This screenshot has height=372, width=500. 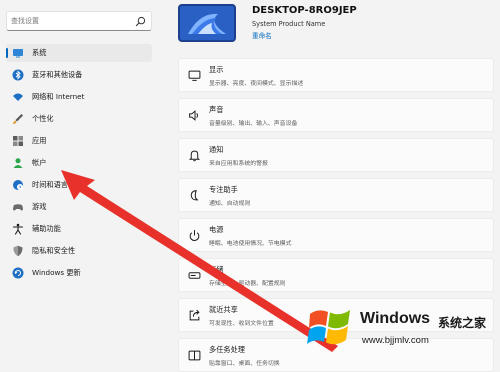 I want to click on card-title: 声音, so click(x=216, y=109).